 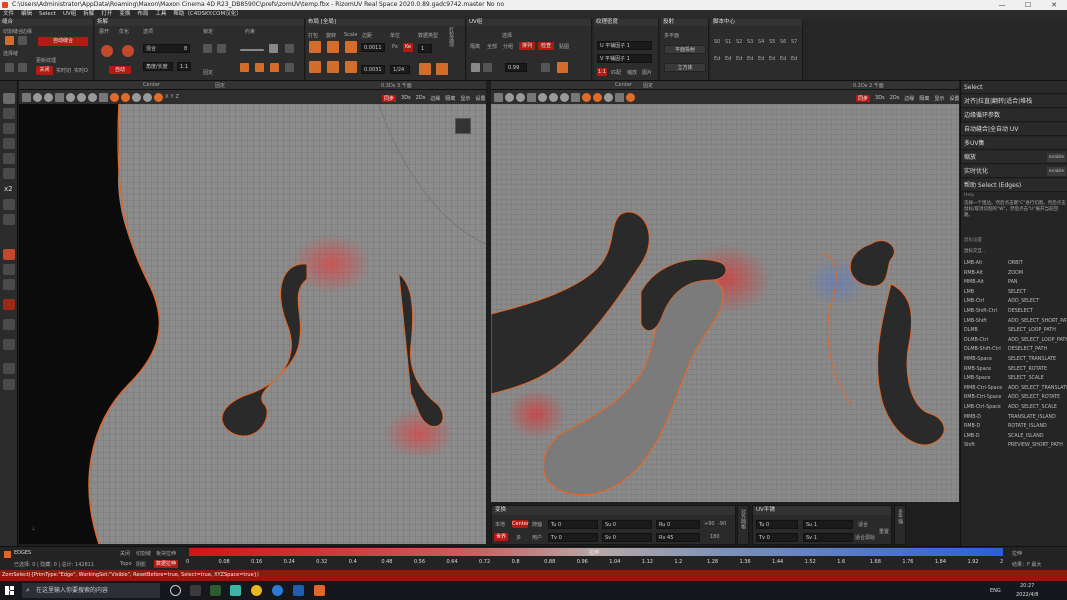 What do you see at coordinates (880, 98) in the screenshot?
I see `vpuv-tab-3ds: 3Ds` at bounding box center [880, 98].